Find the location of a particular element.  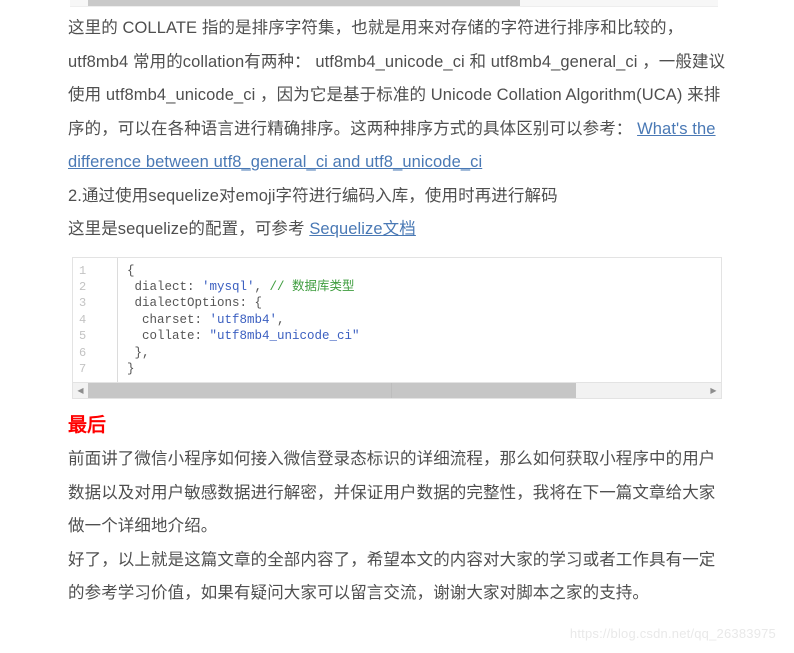

paragraph-sequelize-config: 这里是sequelize的配置，可参考 Sequelize文档 is located at coordinates (397, 230).